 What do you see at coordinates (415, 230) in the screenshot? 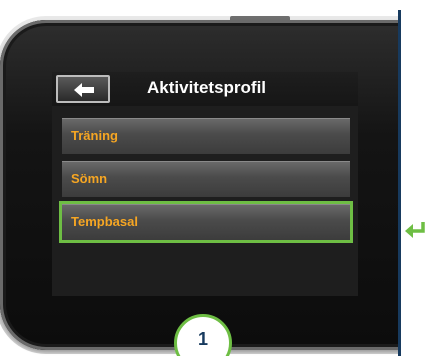
I see `return-arrow-icon` at bounding box center [415, 230].